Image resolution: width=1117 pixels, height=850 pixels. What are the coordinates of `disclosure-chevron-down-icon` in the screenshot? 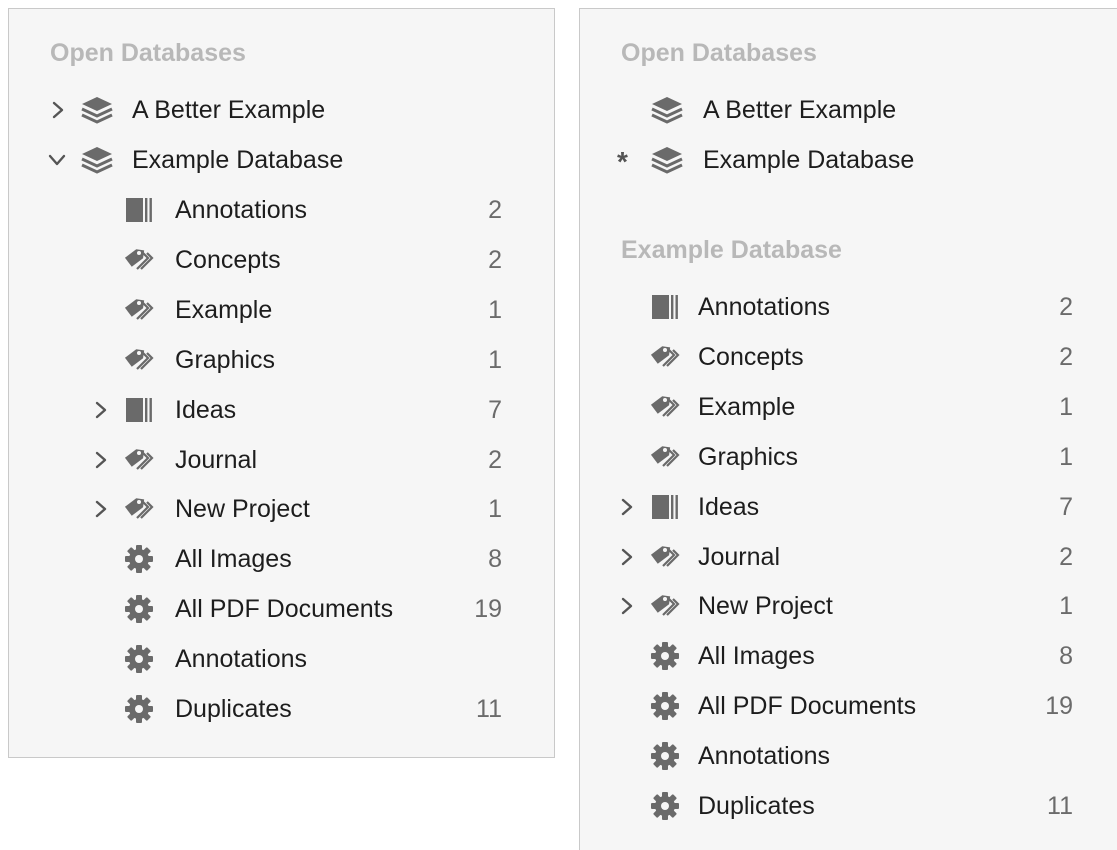 It's located at (57, 160).